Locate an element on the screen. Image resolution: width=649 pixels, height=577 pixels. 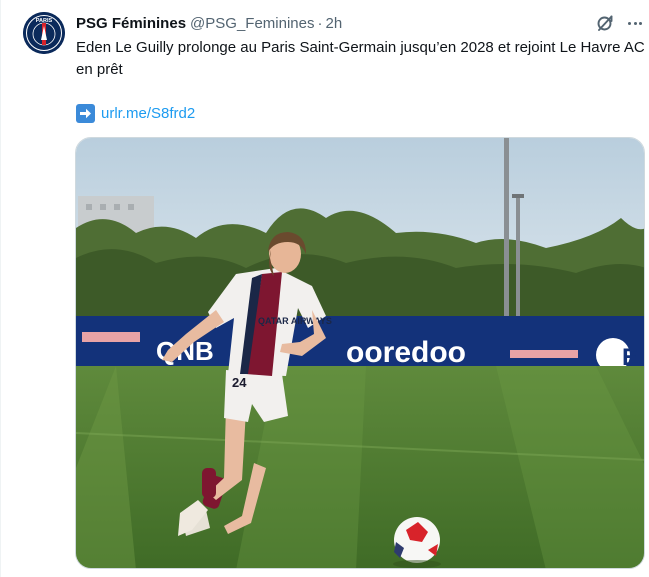
psg-crest-icon: PARIS is located at coordinates (44, 33).